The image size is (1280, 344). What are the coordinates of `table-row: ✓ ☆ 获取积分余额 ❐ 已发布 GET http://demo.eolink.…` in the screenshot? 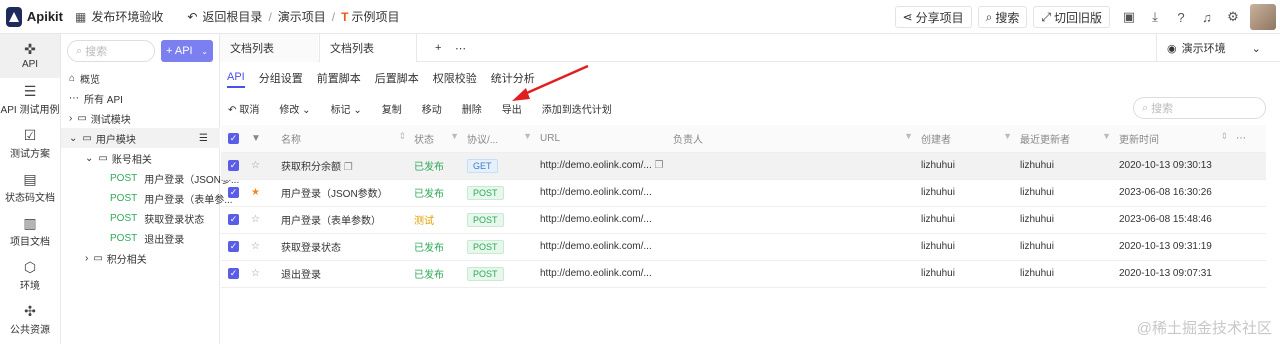 It's located at (743, 166).